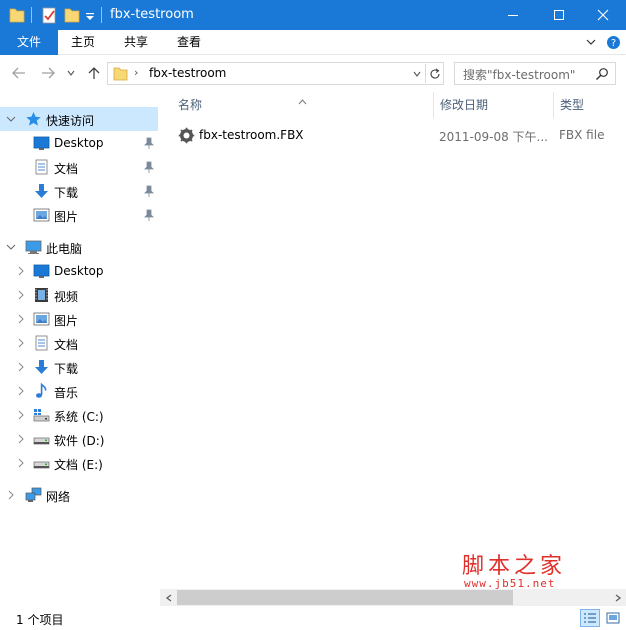 The height and width of the screenshot is (630, 626). I want to click on sidebar-item-music: 音乐, so click(79, 391).